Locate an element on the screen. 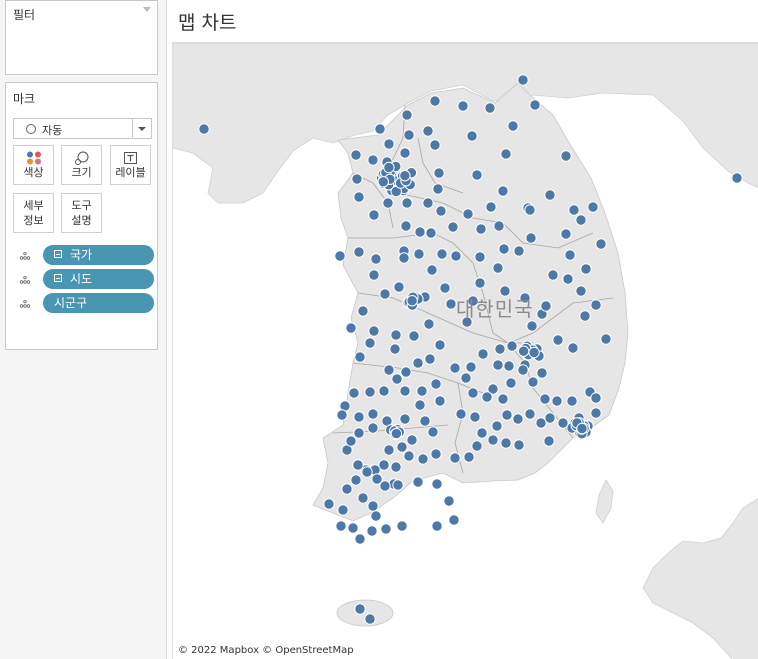 This screenshot has height=659, width=758. color-button: 색상 is located at coordinates (33, 165).